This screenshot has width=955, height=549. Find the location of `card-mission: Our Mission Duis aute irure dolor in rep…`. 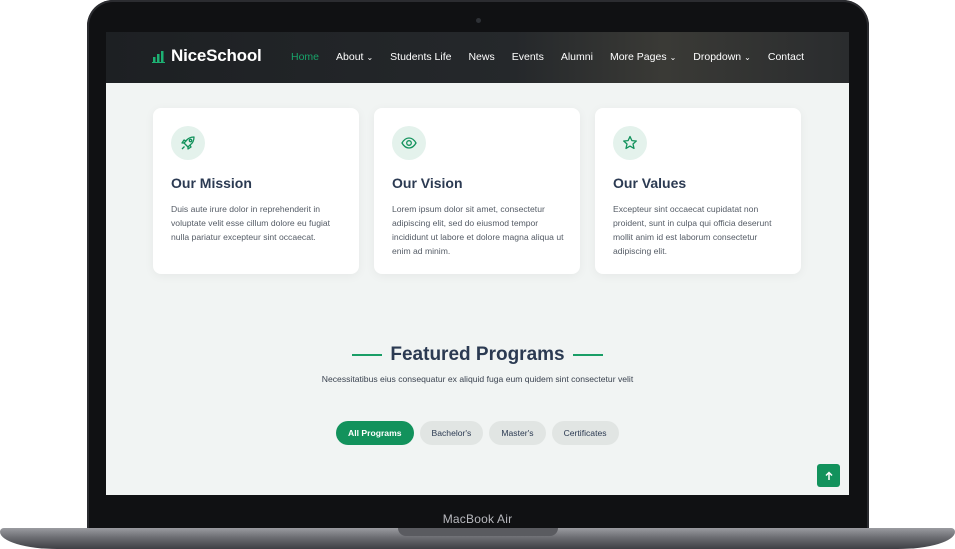

card-mission: Our Mission Duis aute irure dolor in rep… is located at coordinates (256, 191).